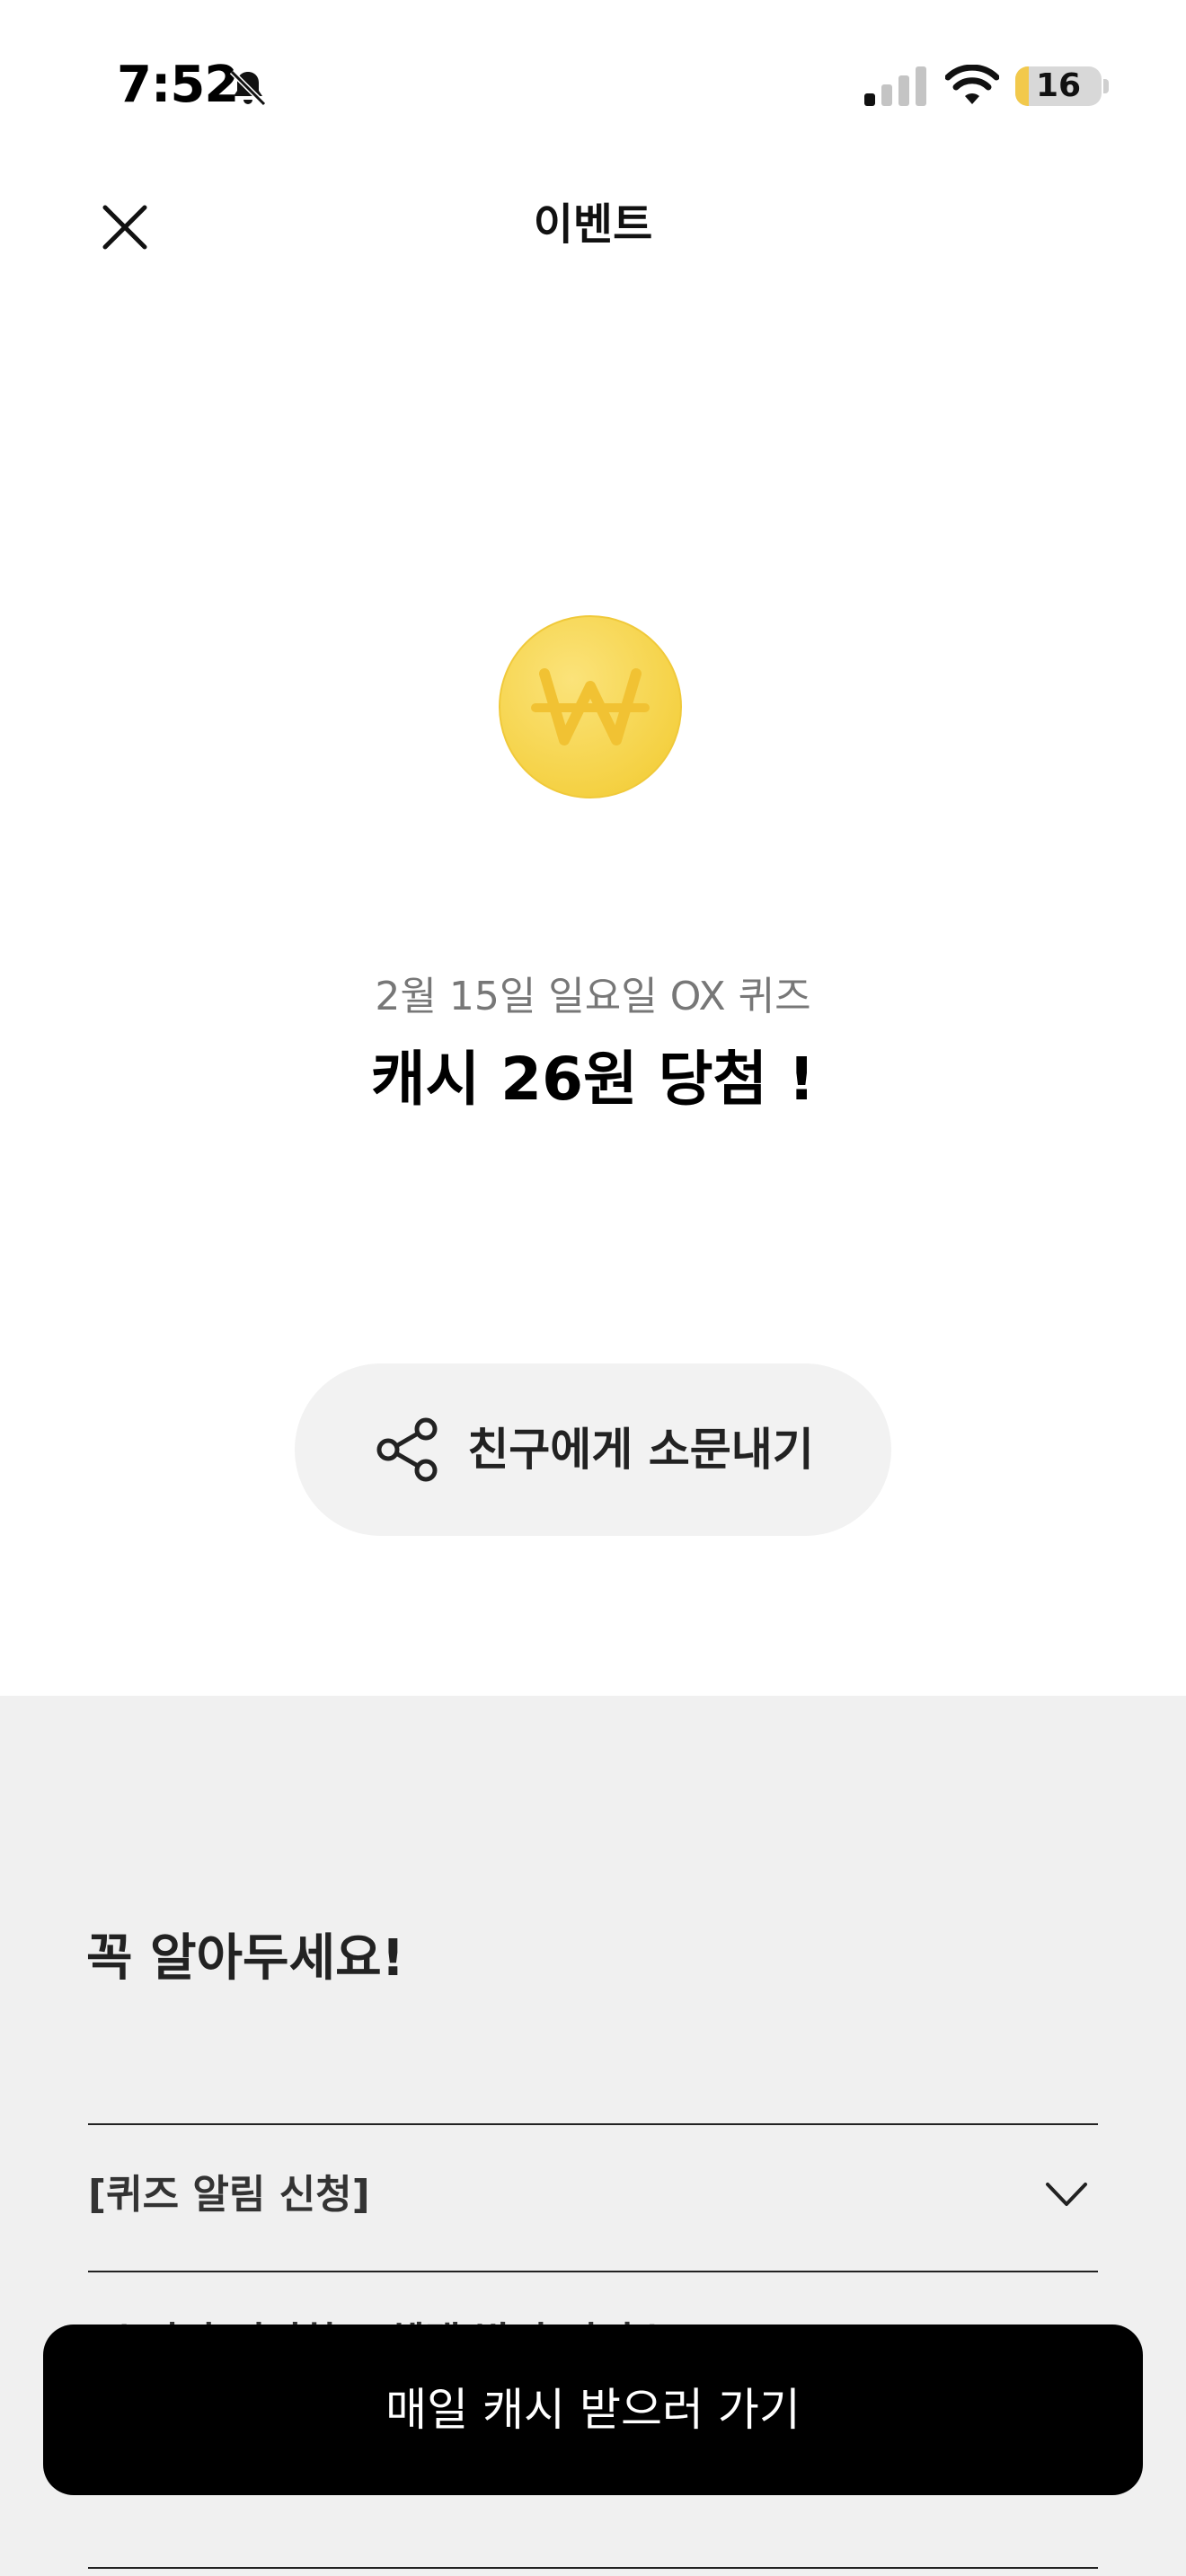 The height and width of the screenshot is (2576, 1186). Describe the element at coordinates (593, 85) in the screenshot. I see `status-bar: 7:52 16` at that location.